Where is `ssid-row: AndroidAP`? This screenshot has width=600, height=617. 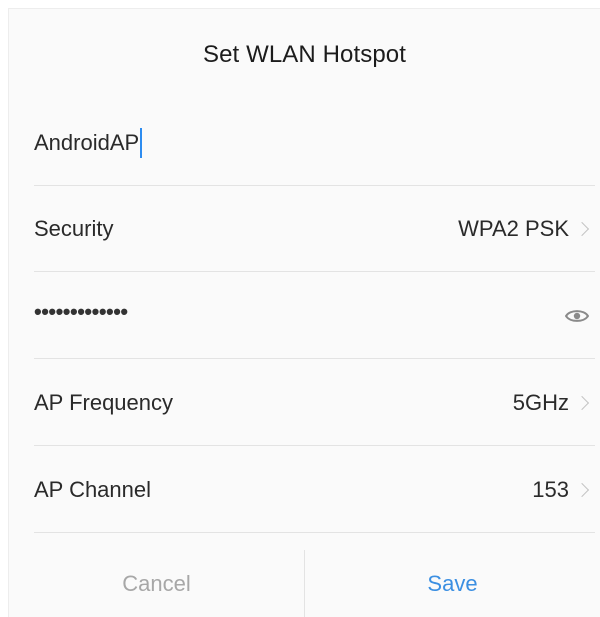
ssid-row: AndroidAP is located at coordinates (314, 143).